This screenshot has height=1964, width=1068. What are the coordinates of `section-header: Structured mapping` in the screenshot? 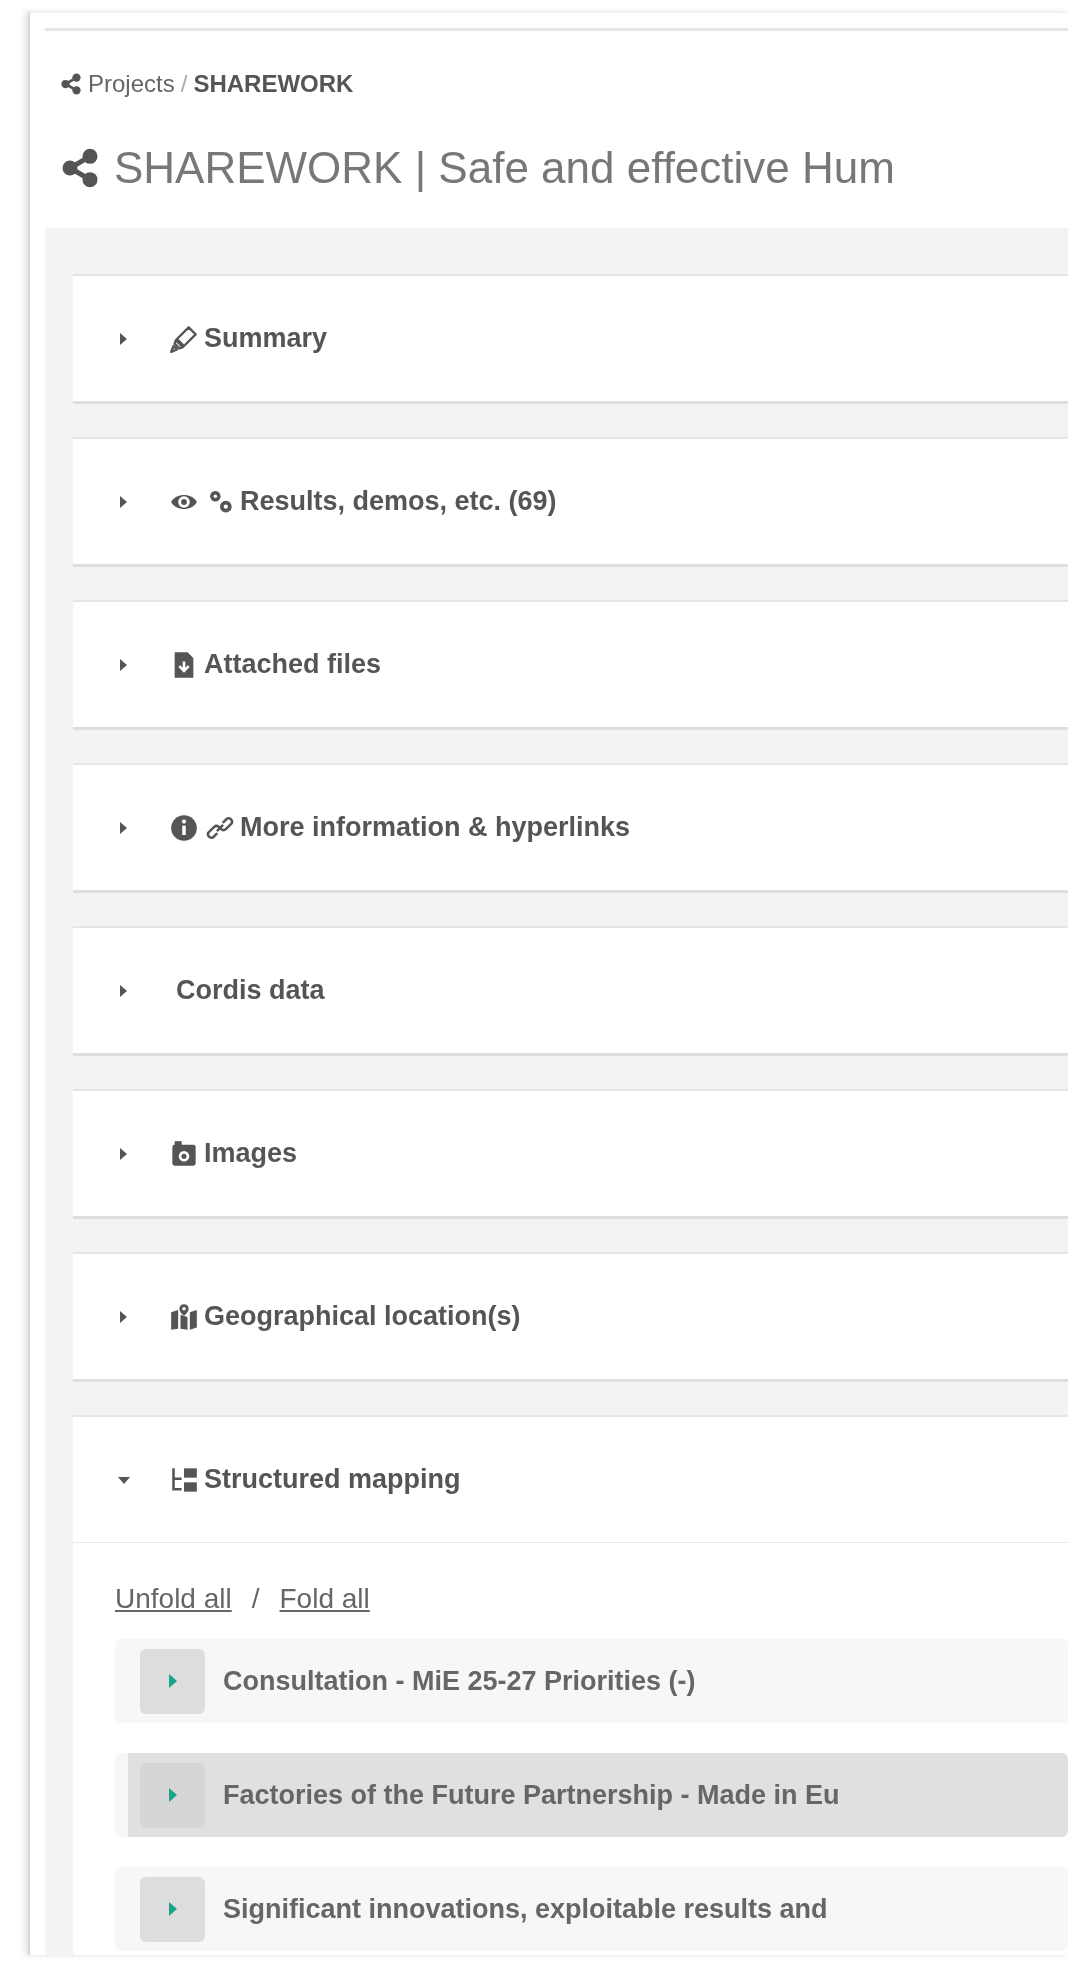 It's located at (570, 1480).